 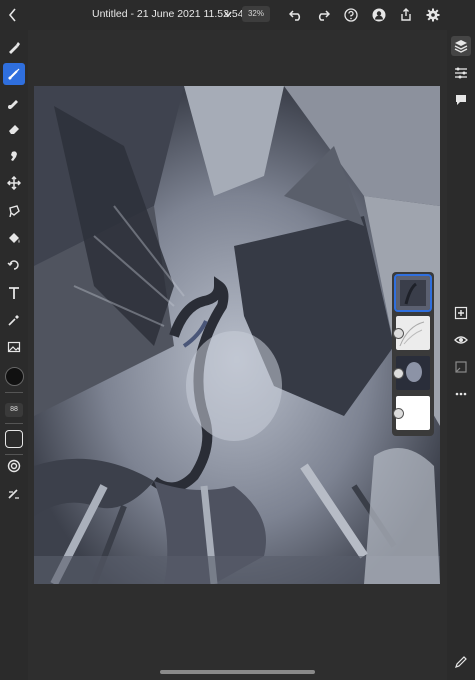 What do you see at coordinates (461, 313) in the screenshot?
I see `add-layer-icon` at bounding box center [461, 313].